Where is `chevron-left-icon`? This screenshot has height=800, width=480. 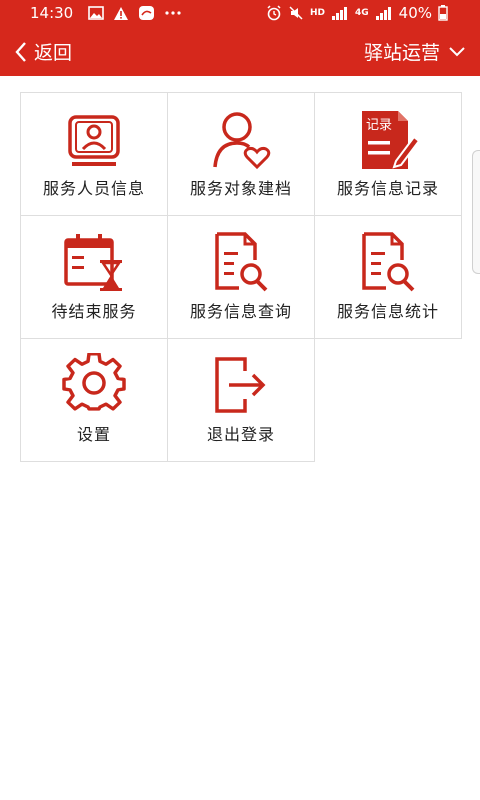
chevron-left-icon is located at coordinates (20, 51).